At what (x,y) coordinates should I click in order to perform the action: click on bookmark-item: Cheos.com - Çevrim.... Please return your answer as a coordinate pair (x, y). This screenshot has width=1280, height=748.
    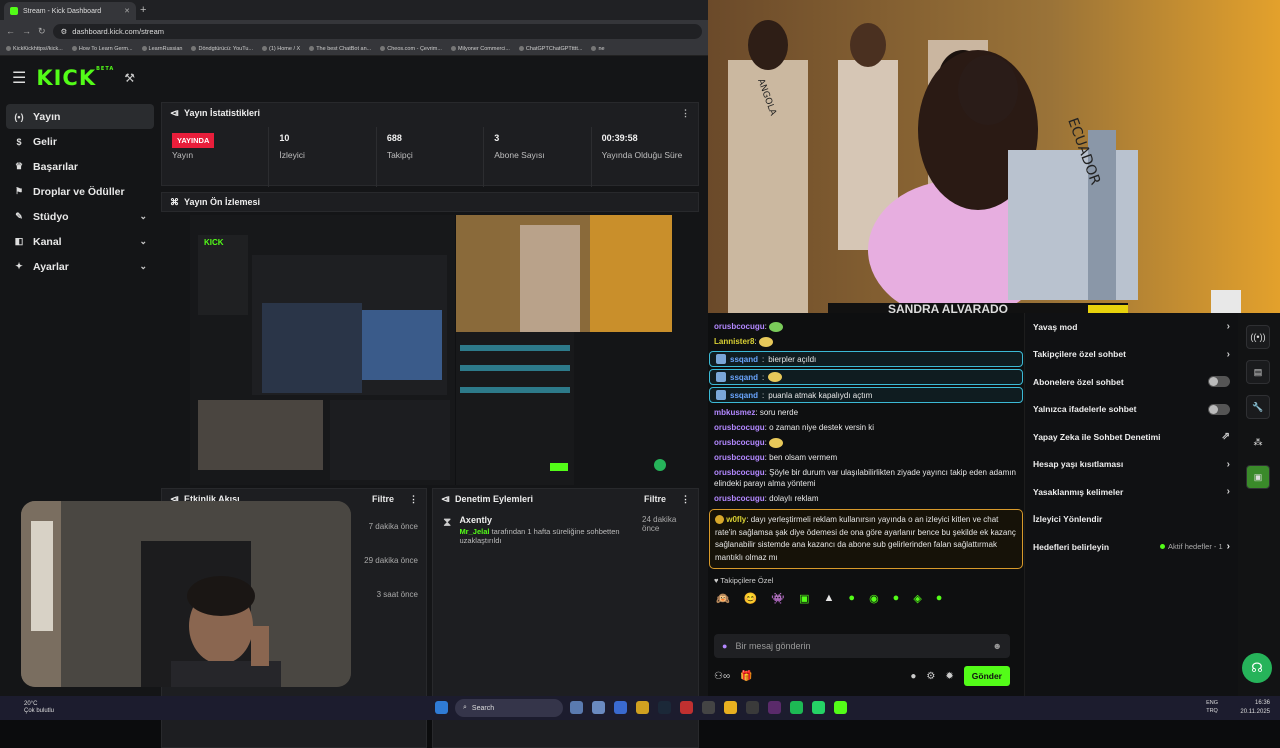
    Looking at the image, I should click on (411, 49).